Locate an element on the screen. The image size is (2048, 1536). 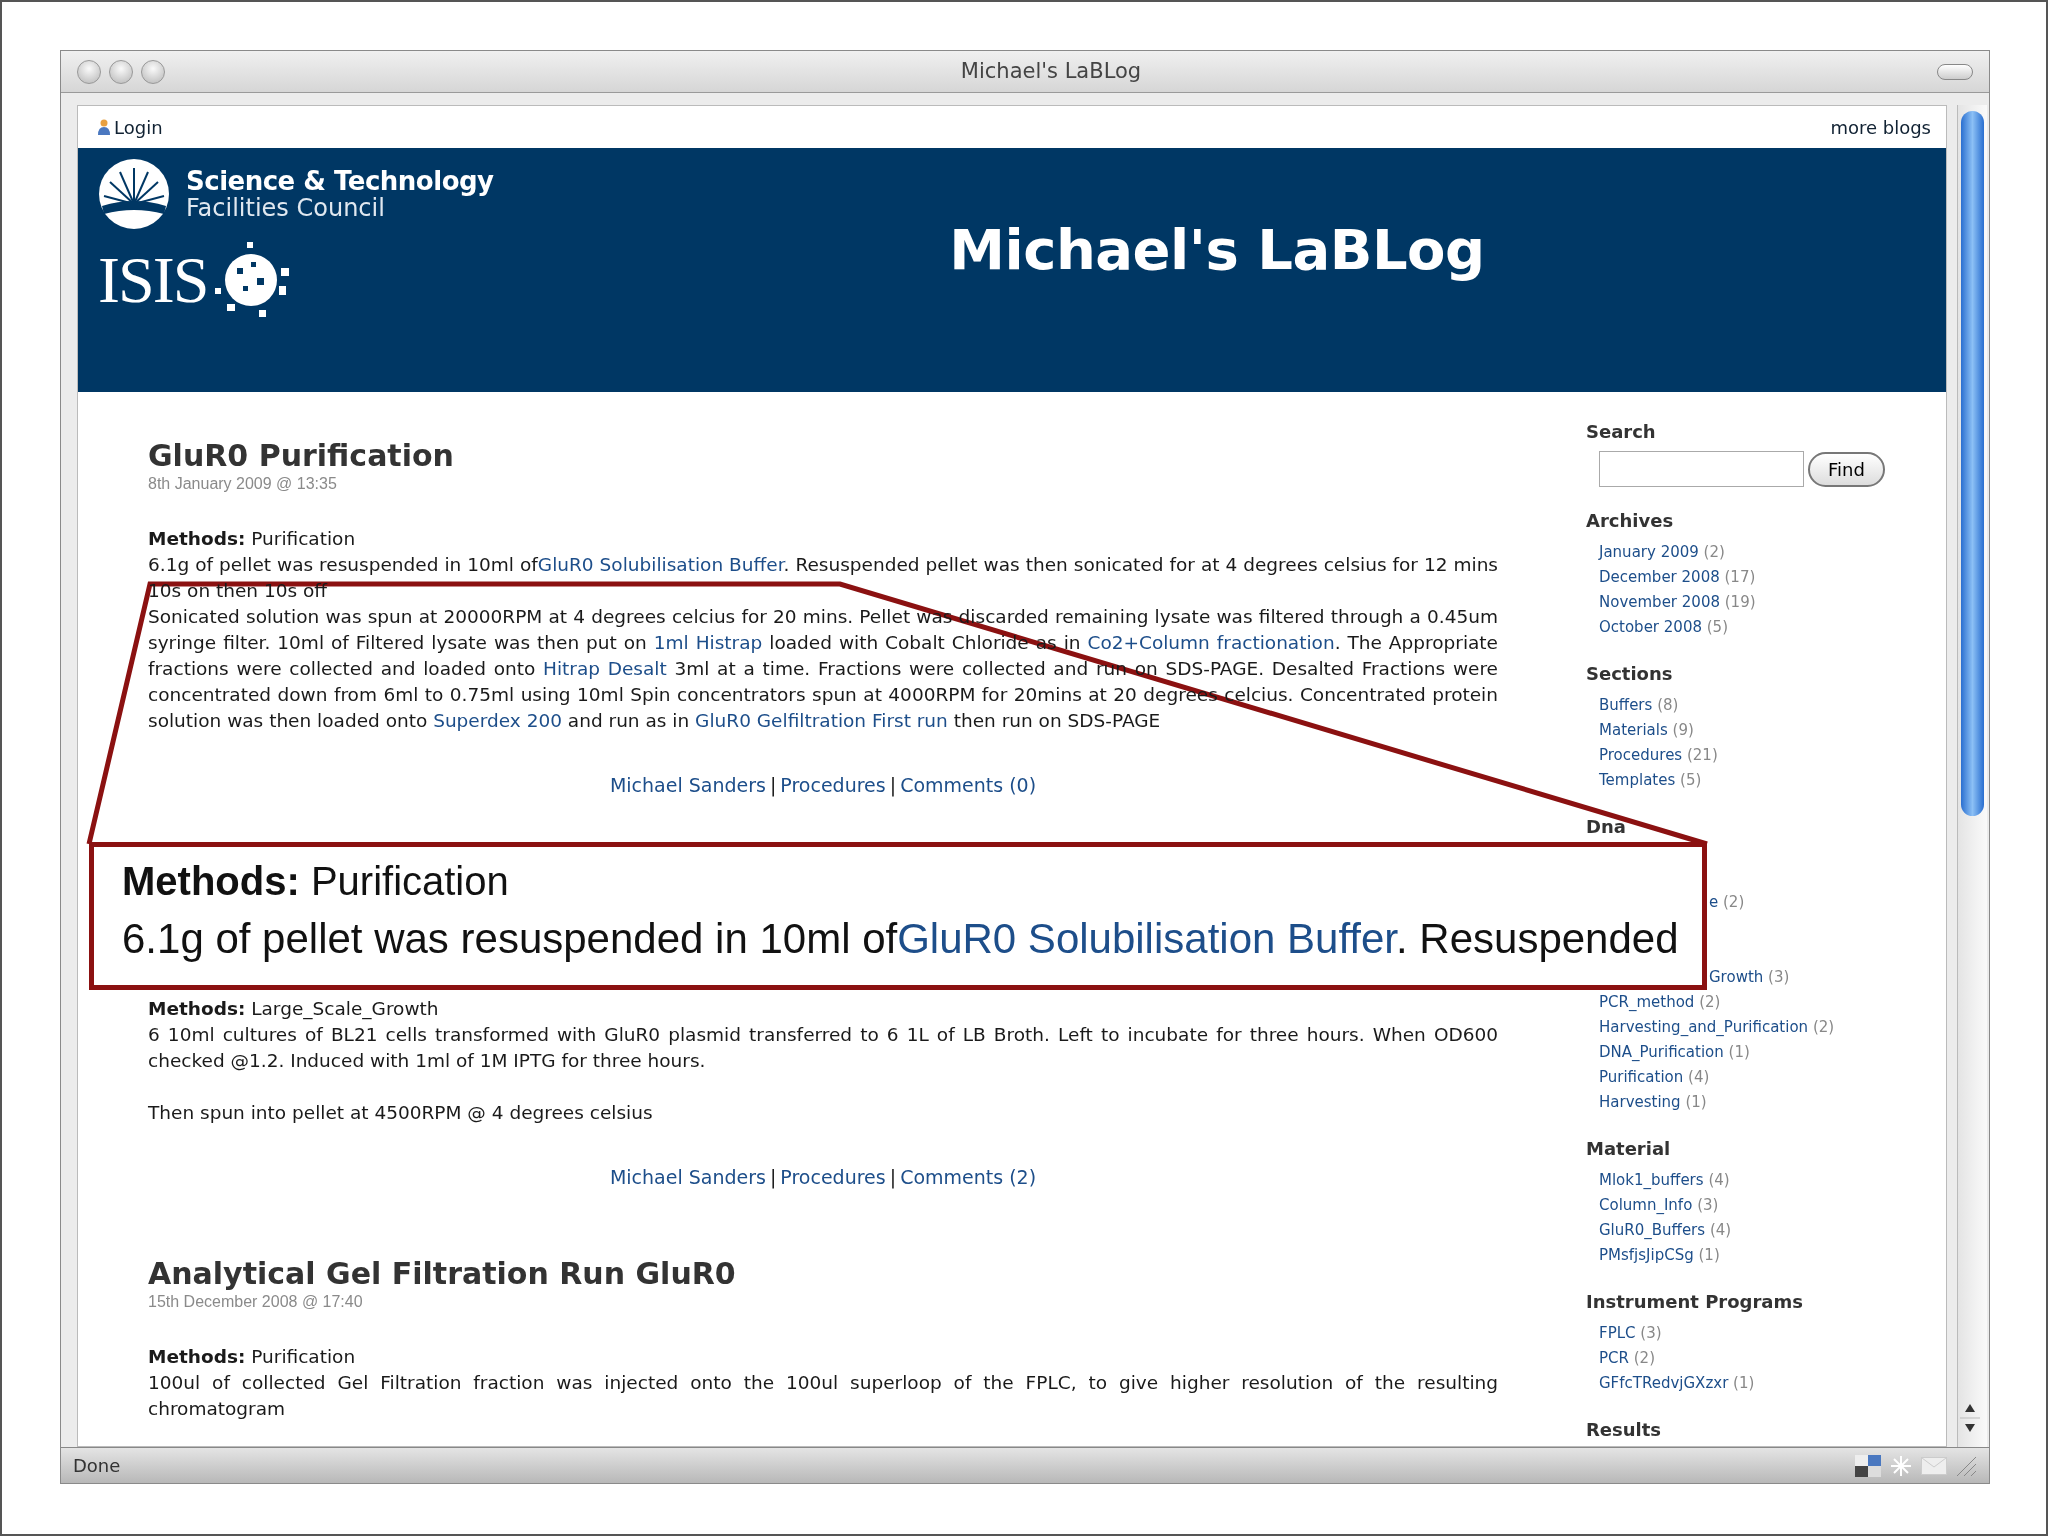
grid-icon is located at coordinates (1868, 1465).